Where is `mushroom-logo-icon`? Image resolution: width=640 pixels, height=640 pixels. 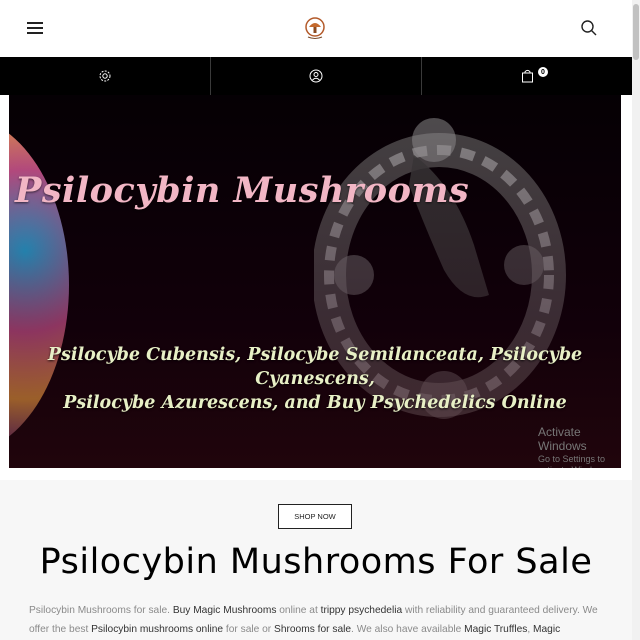 mushroom-logo-icon is located at coordinates (315, 28).